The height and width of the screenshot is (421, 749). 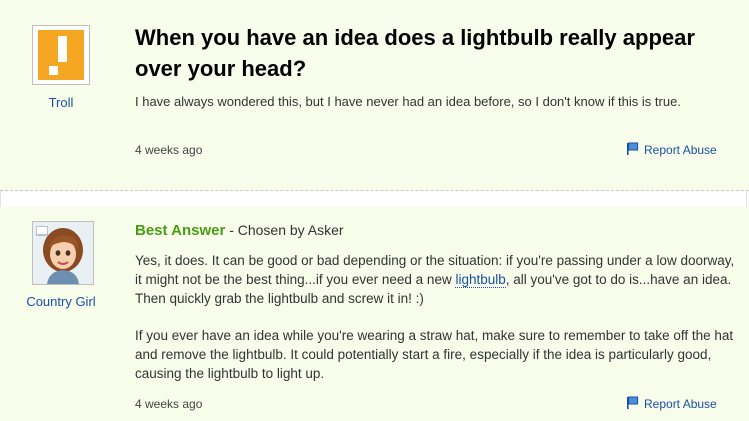 I want to click on answerer-username: Country Girl, so click(x=61, y=301).